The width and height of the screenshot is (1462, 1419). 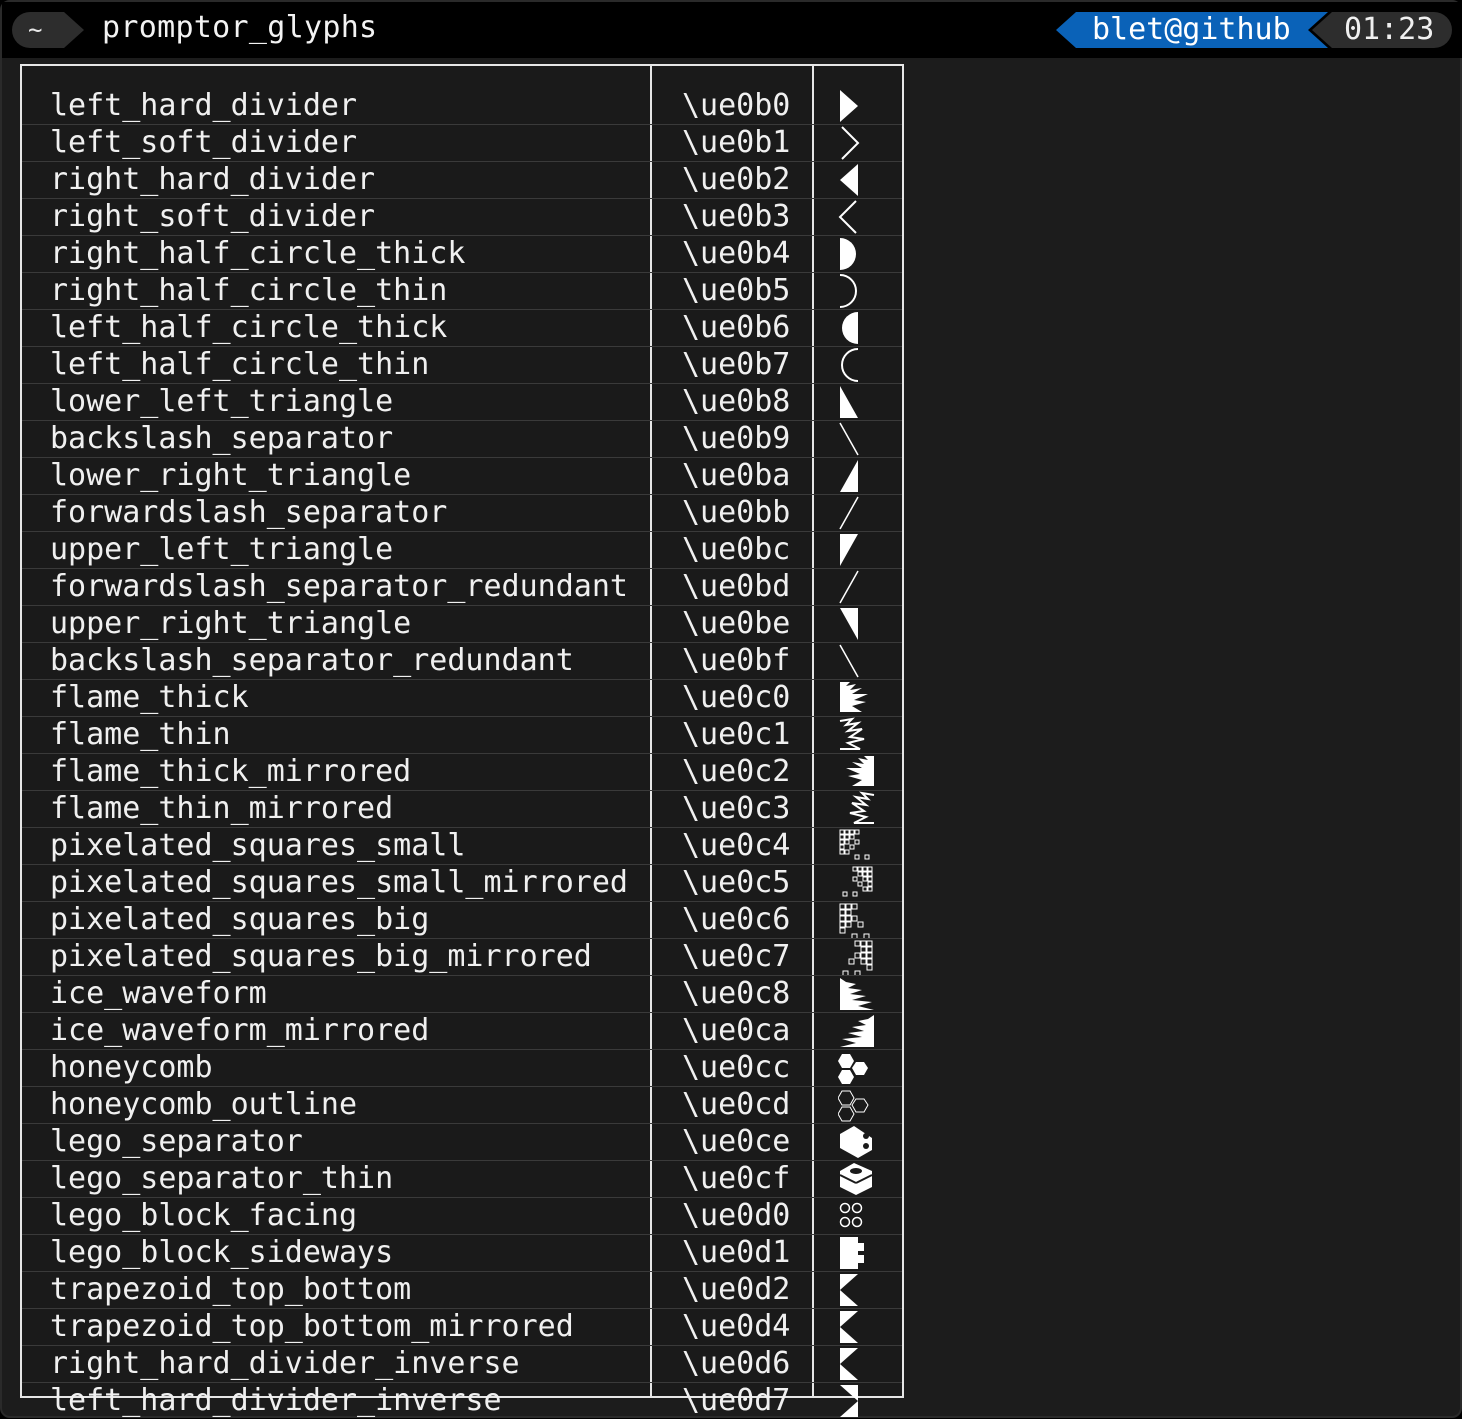 I want to click on glyph-name: ice_waveform_mirrored, so click(x=240, y=1030).